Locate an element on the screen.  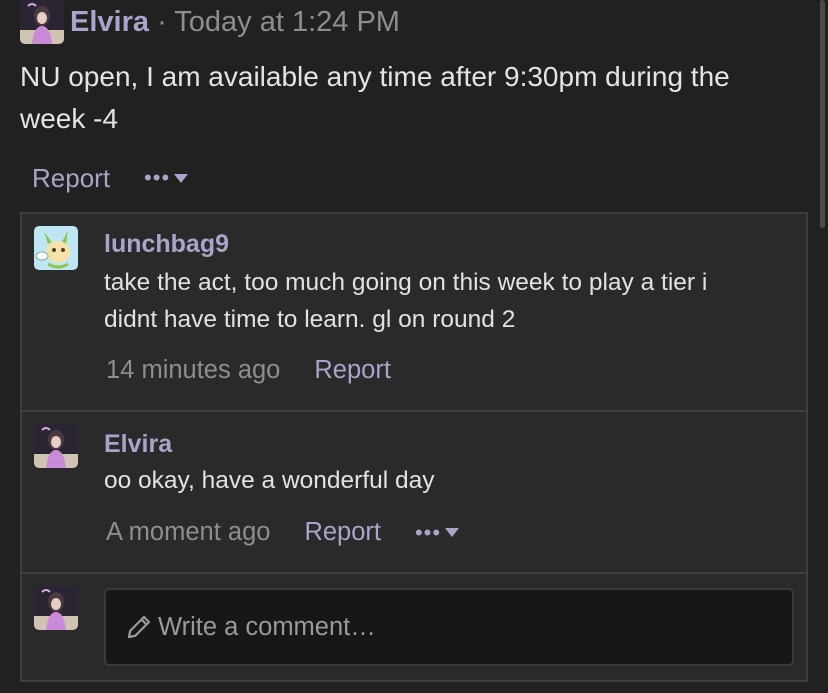
leafeon-avatar-image is located at coordinates (56, 248).